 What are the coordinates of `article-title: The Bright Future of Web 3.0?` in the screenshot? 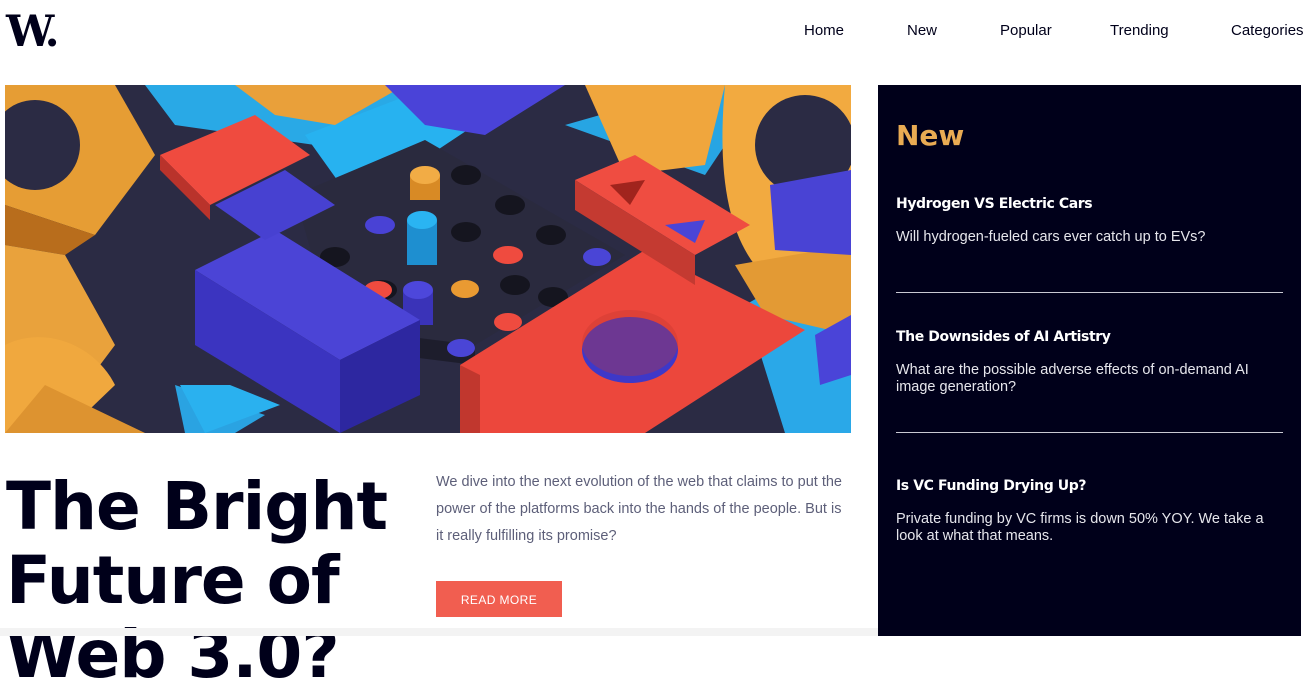 It's located at (216, 581).